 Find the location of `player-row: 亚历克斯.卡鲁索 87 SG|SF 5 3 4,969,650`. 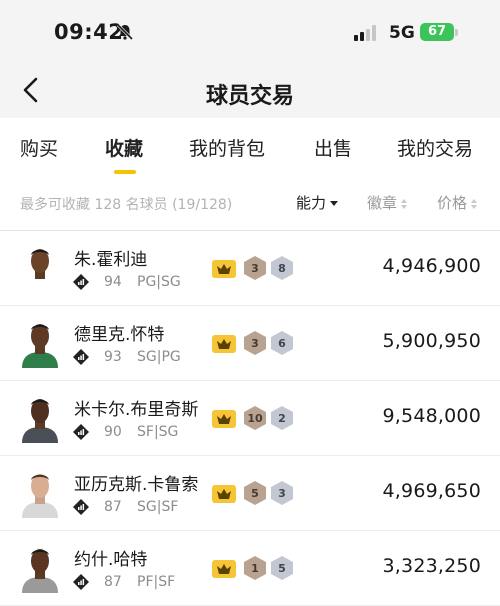

player-row: 亚历克斯.卡鲁索 87 SG|SF 5 3 4,969,650 is located at coordinates (250, 493).